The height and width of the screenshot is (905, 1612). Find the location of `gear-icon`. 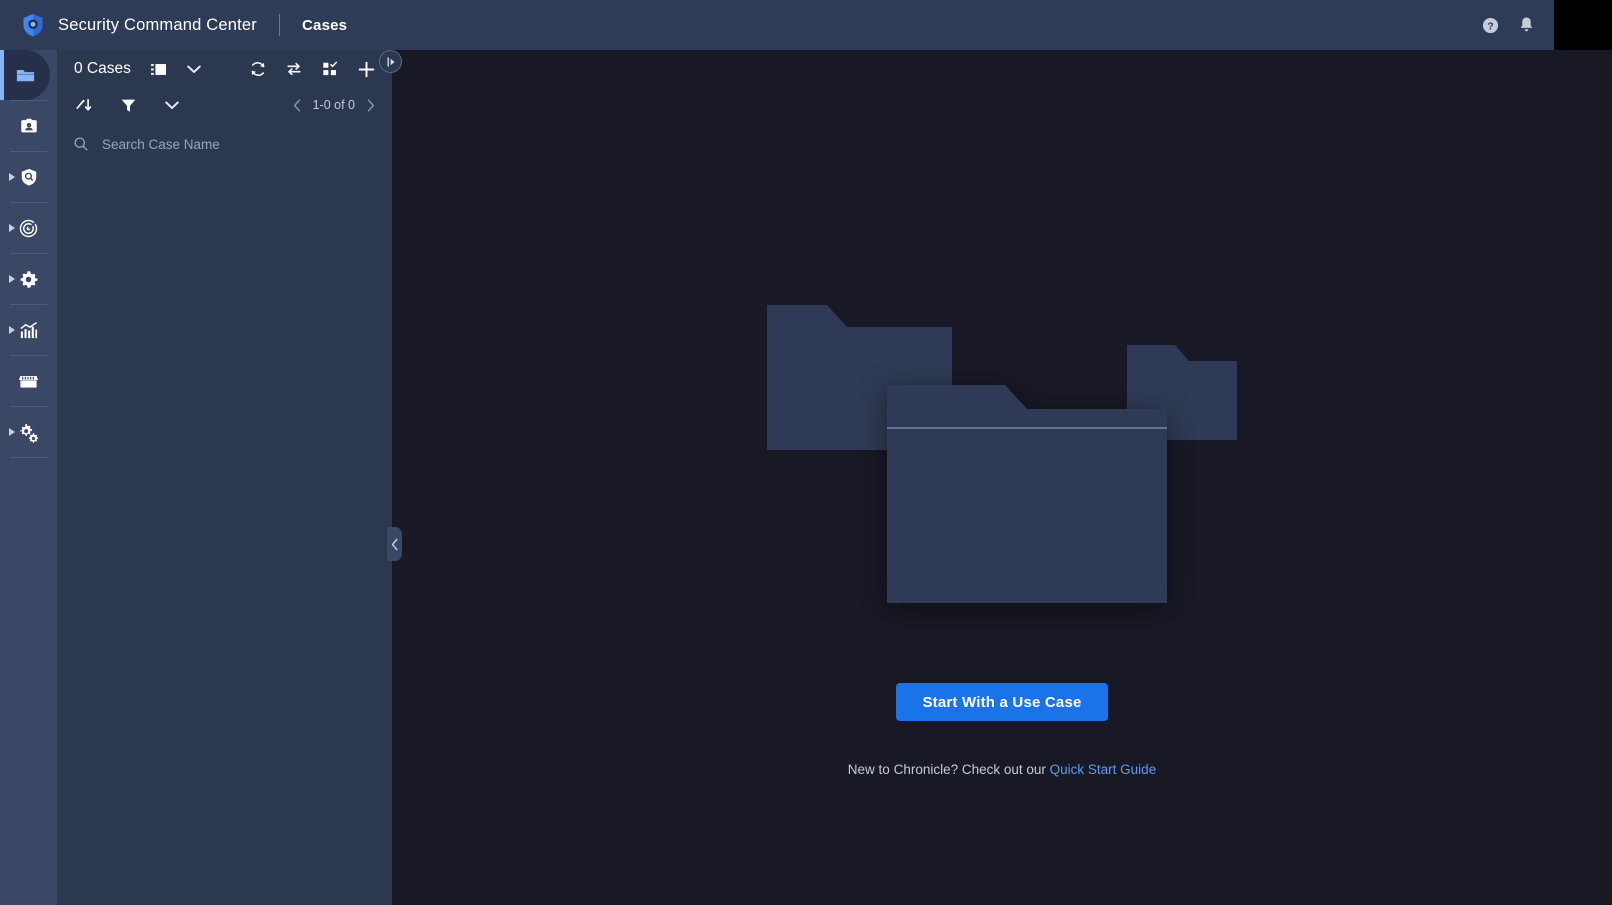

gear-icon is located at coordinates (29, 279).